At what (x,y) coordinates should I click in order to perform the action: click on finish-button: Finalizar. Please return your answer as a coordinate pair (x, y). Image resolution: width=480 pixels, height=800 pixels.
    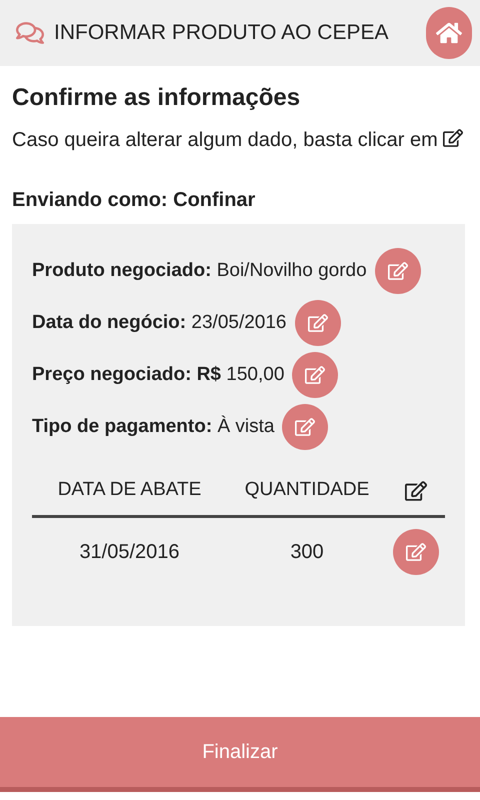
    Looking at the image, I should click on (240, 754).